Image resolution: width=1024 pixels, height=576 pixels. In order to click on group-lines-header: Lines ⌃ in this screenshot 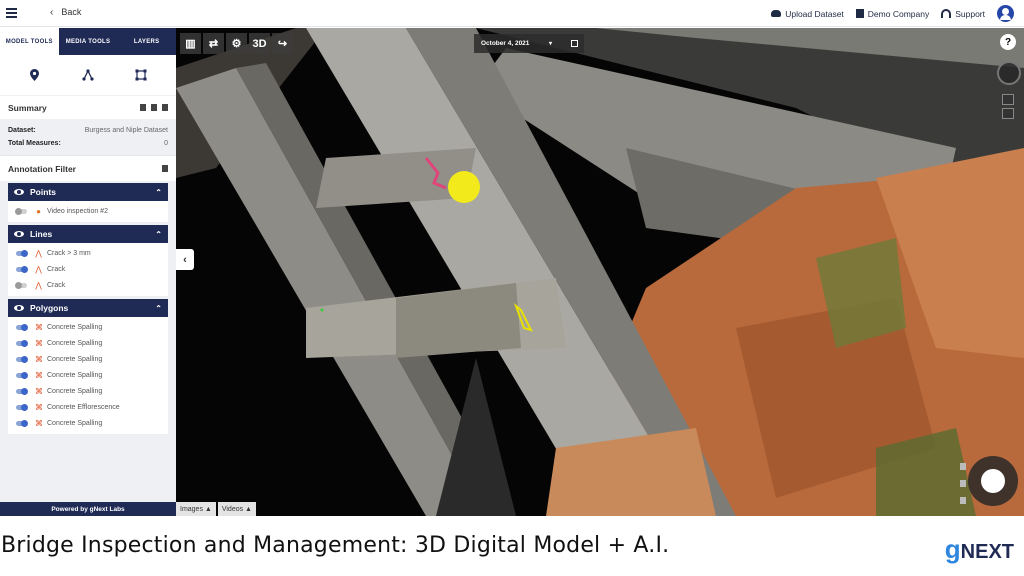, I will do `click(88, 234)`.